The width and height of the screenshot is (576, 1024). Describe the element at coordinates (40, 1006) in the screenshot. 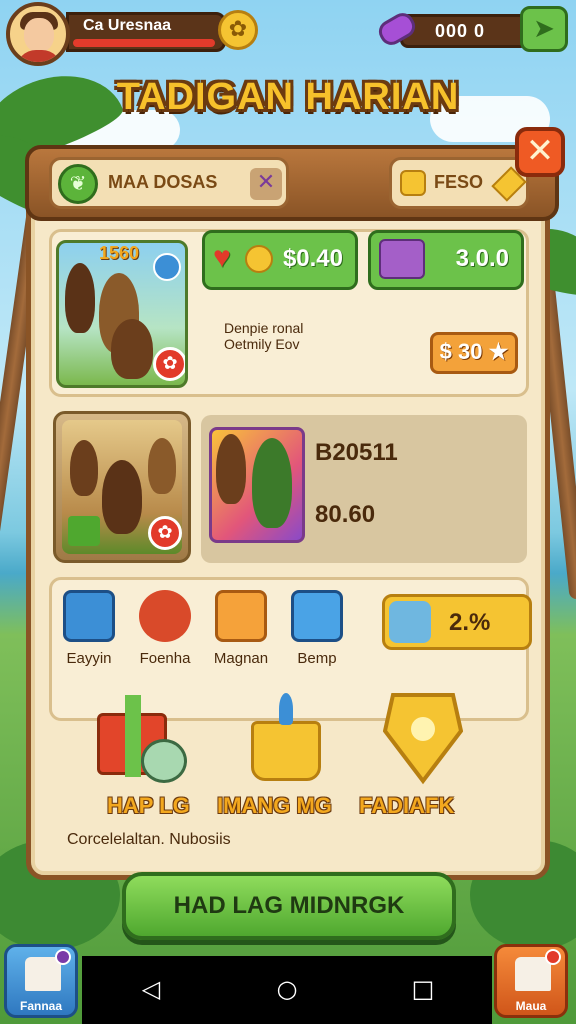

I see `side-button-label: Fannaa` at that location.